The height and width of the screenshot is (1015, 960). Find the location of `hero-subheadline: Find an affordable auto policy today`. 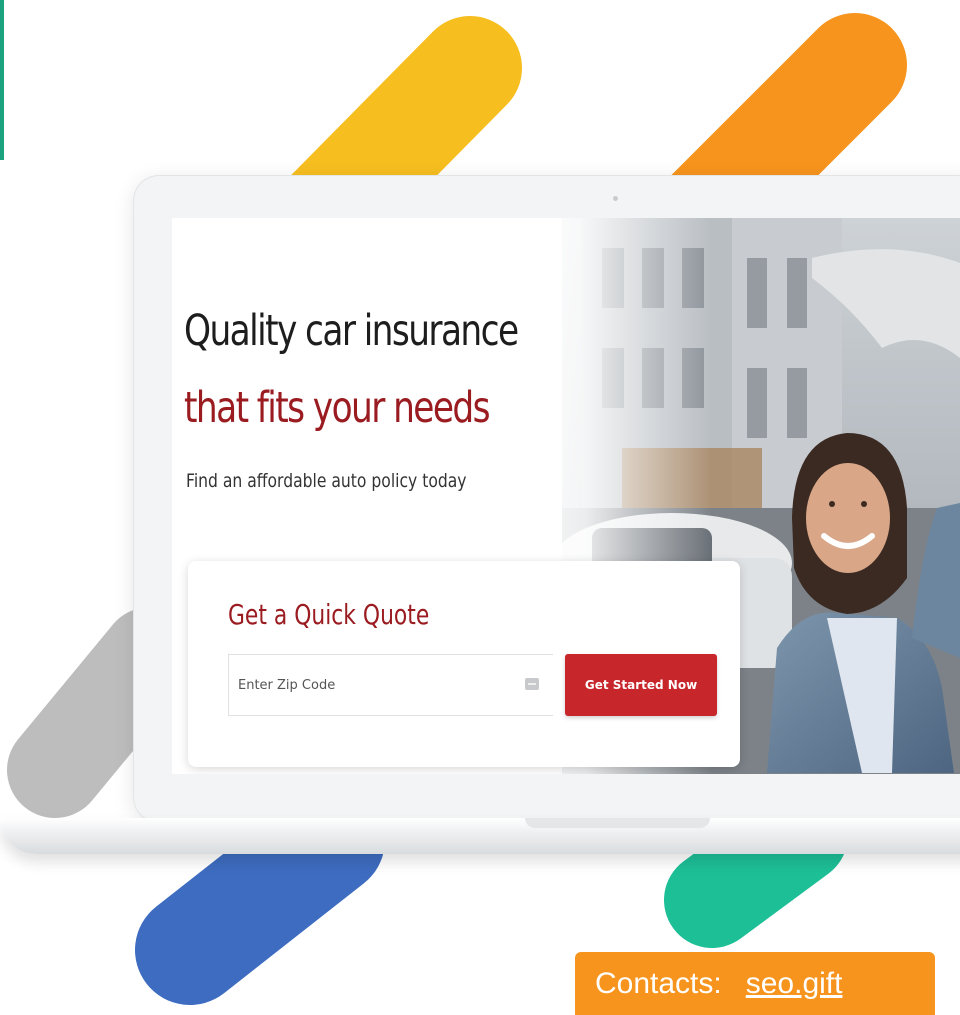

hero-subheadline: Find an affordable auto policy today is located at coordinates (326, 481).